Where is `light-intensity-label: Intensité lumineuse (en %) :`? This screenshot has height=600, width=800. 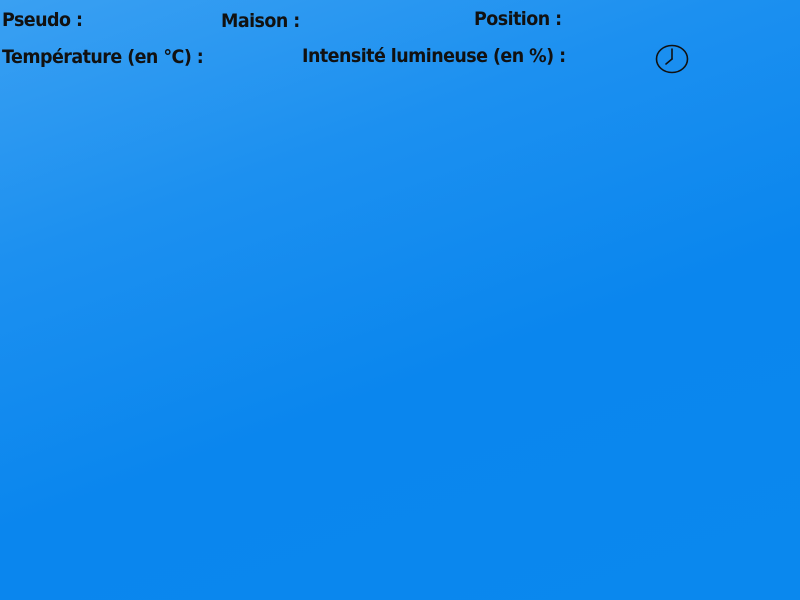 light-intensity-label: Intensité lumineuse (en %) : is located at coordinates (434, 56).